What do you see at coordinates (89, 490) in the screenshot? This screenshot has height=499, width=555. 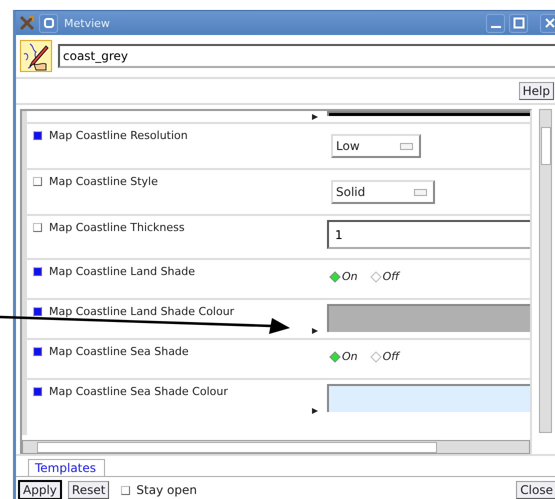 I see `reset-button: Reset` at bounding box center [89, 490].